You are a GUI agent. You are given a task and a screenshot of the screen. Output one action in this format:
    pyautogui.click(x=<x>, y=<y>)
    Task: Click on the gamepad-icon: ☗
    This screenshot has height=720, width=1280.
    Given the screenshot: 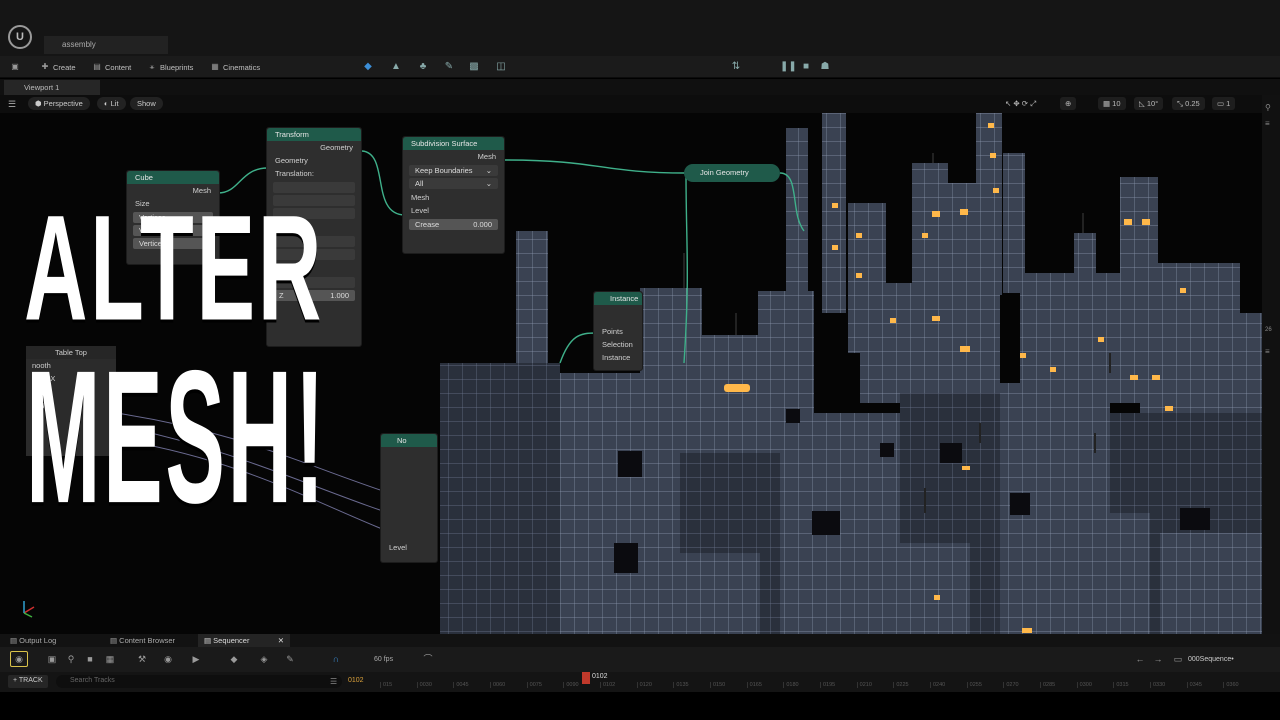 What is the action you would take?
    pyautogui.click(x=825, y=67)
    